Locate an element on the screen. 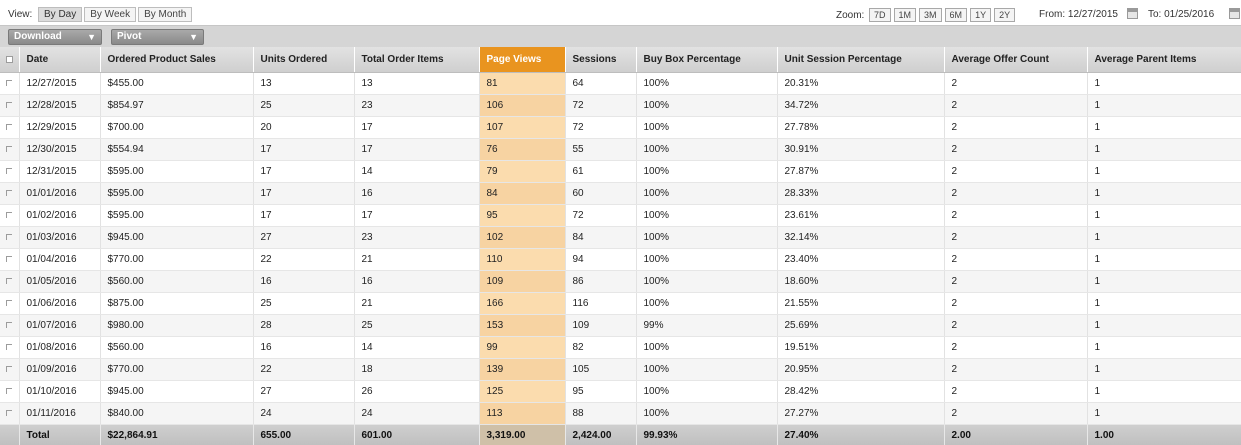  column-header-units-ordered: Units Ordered is located at coordinates (304, 60).